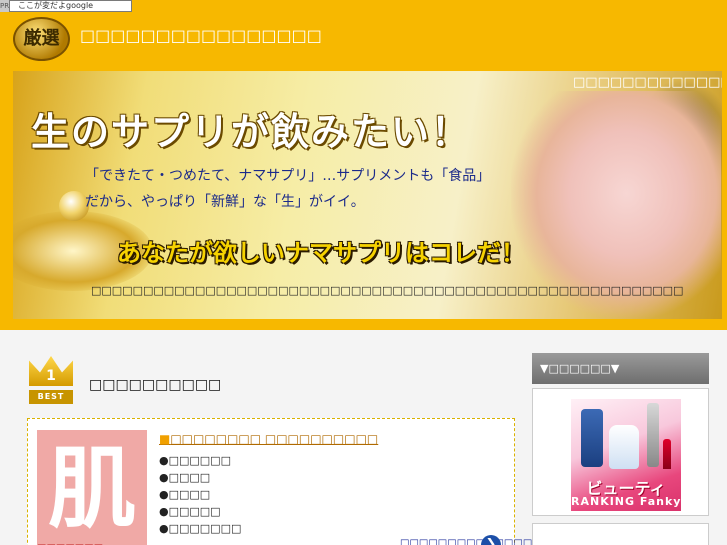 The width and height of the screenshot is (727, 545). Describe the element at coordinates (251, 131) in the screenshot. I see `banner-headline: 生のサプリが飲みたい！` at that location.